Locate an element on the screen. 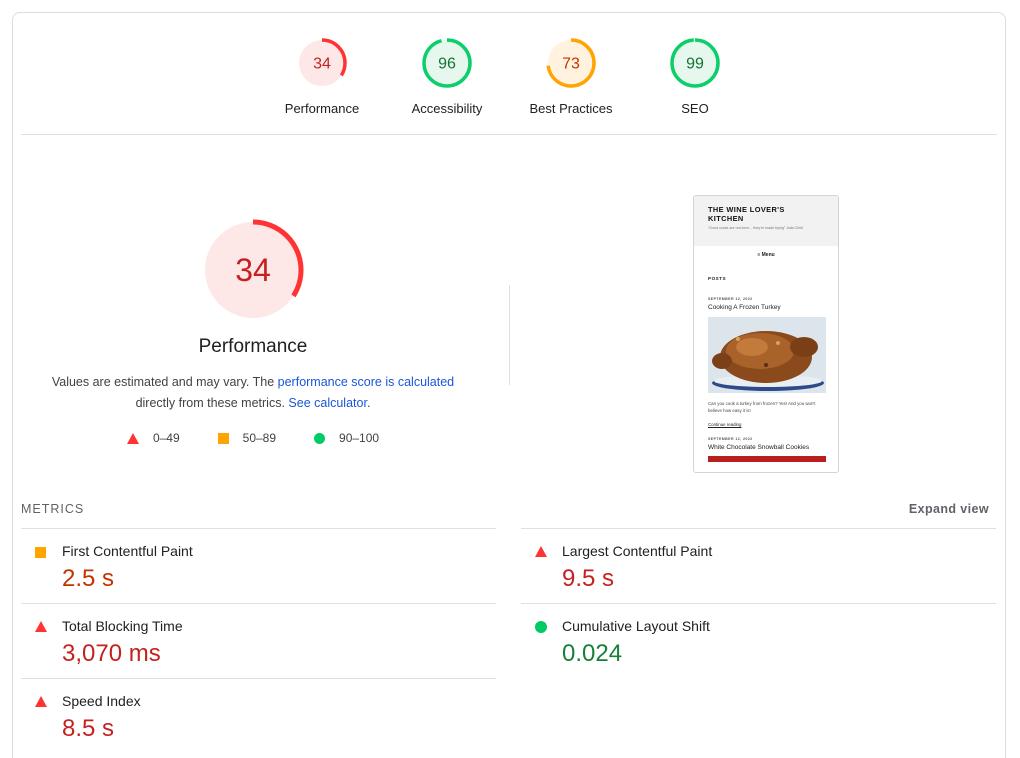 The width and height of the screenshot is (1020, 758). gauge-accessibility-score: 96 is located at coordinates (447, 64).